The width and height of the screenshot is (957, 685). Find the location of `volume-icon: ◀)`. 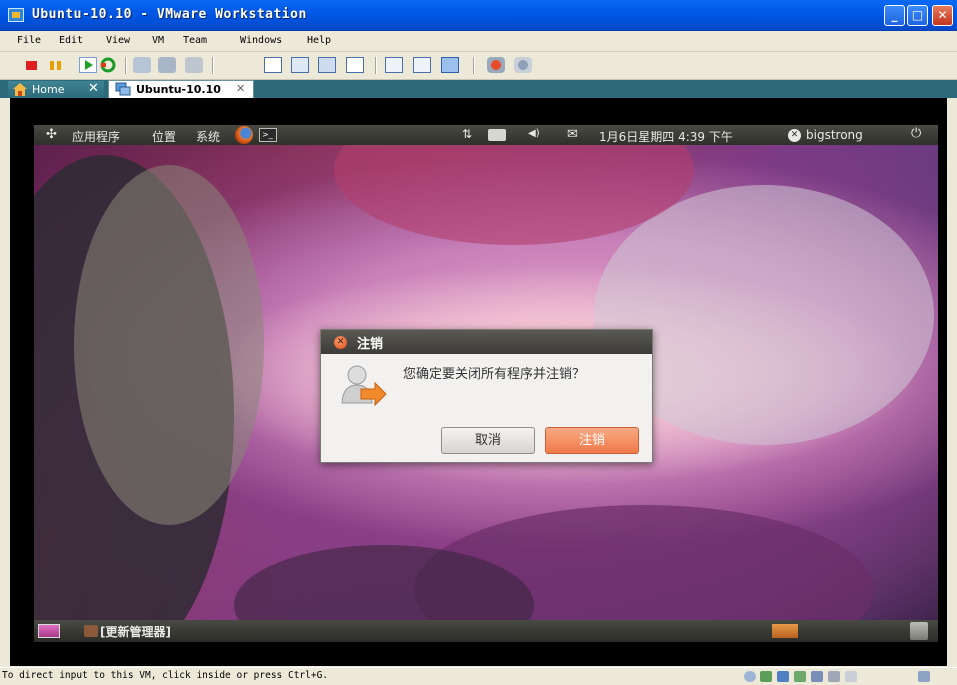

volume-icon: ◀) is located at coordinates (534, 133).